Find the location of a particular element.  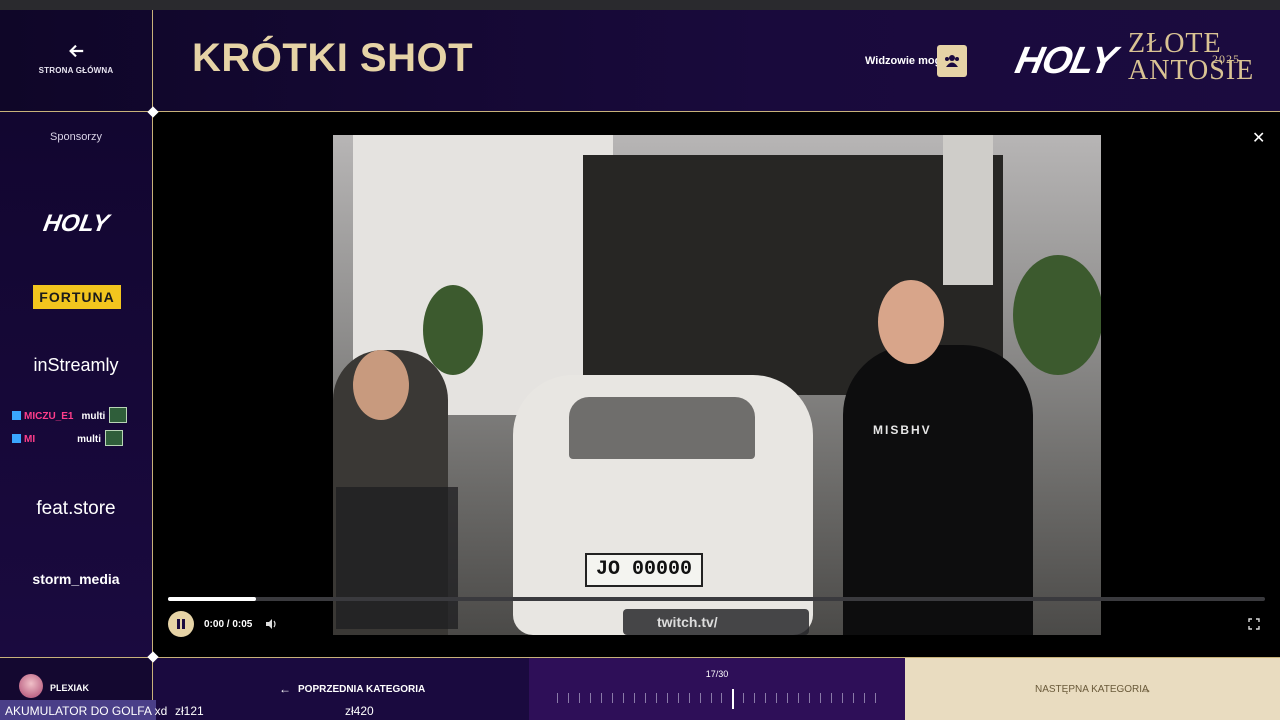

car-window is located at coordinates (662, 428).